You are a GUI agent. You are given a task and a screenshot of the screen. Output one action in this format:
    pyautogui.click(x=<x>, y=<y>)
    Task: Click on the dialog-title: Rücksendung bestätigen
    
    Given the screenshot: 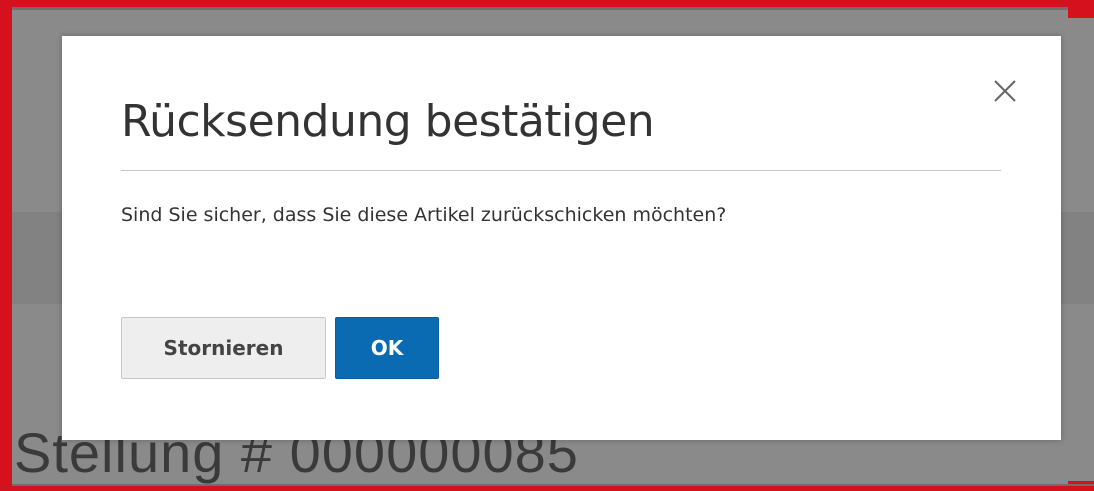 What is the action you would take?
    pyautogui.click(x=388, y=121)
    